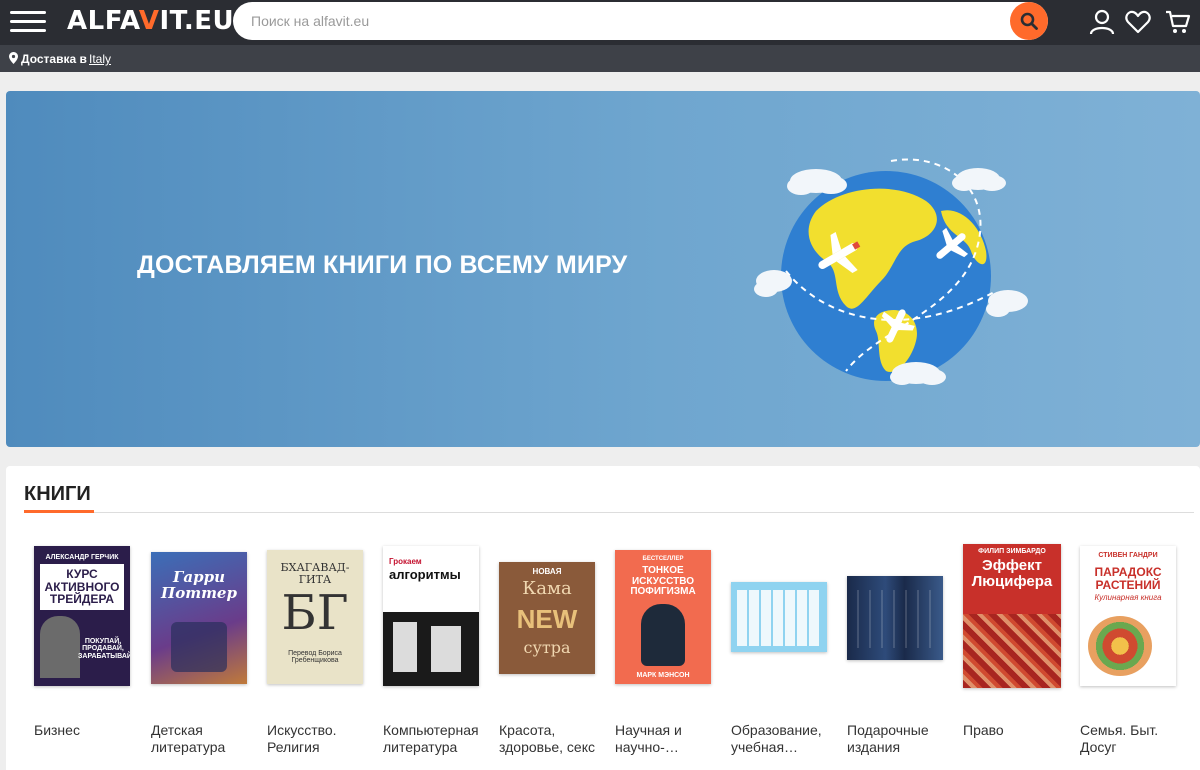 This screenshot has height=770, width=1200. I want to click on site-logo: ALFAVIT.EU, so click(150, 21).